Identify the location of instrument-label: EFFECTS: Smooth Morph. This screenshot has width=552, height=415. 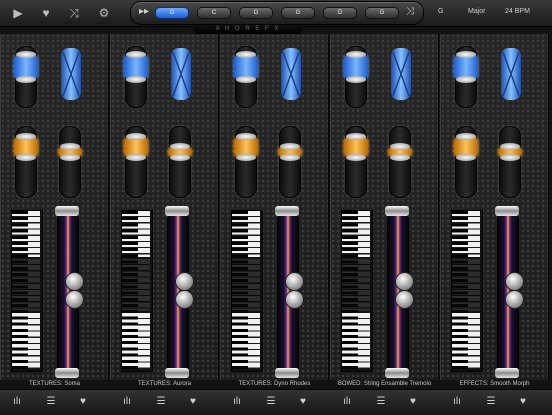
(494, 384).